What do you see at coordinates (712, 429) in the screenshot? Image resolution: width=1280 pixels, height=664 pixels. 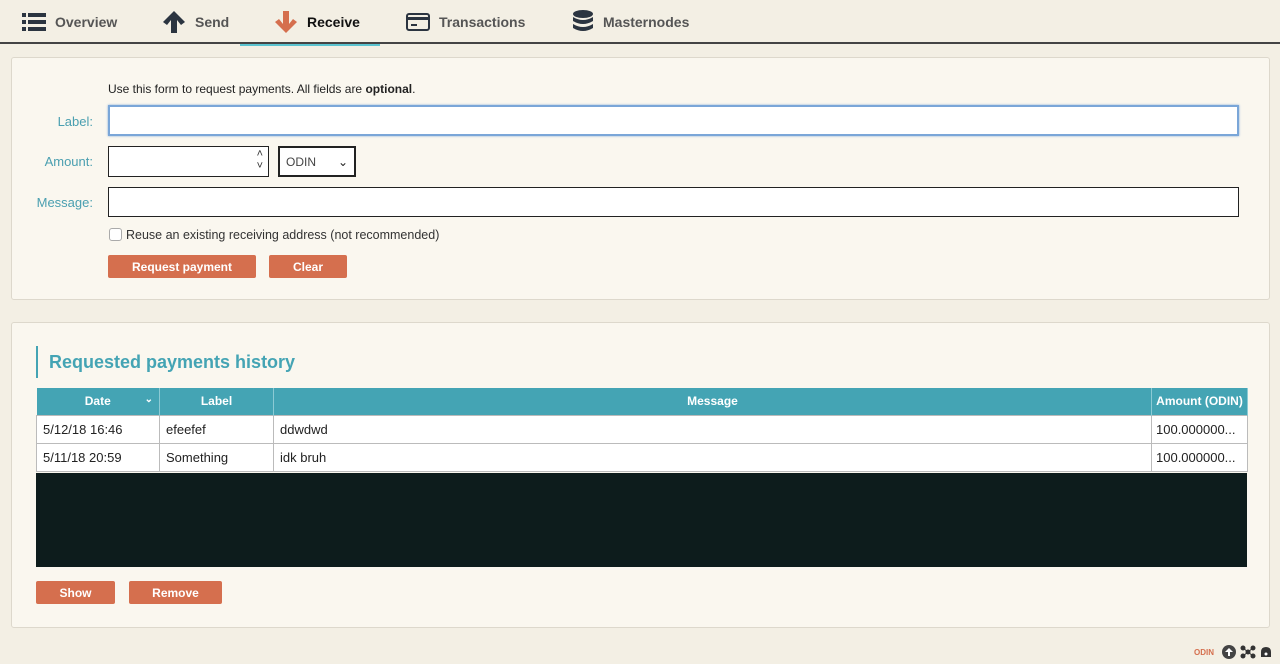 I see `cell-message: ddwdwd` at bounding box center [712, 429].